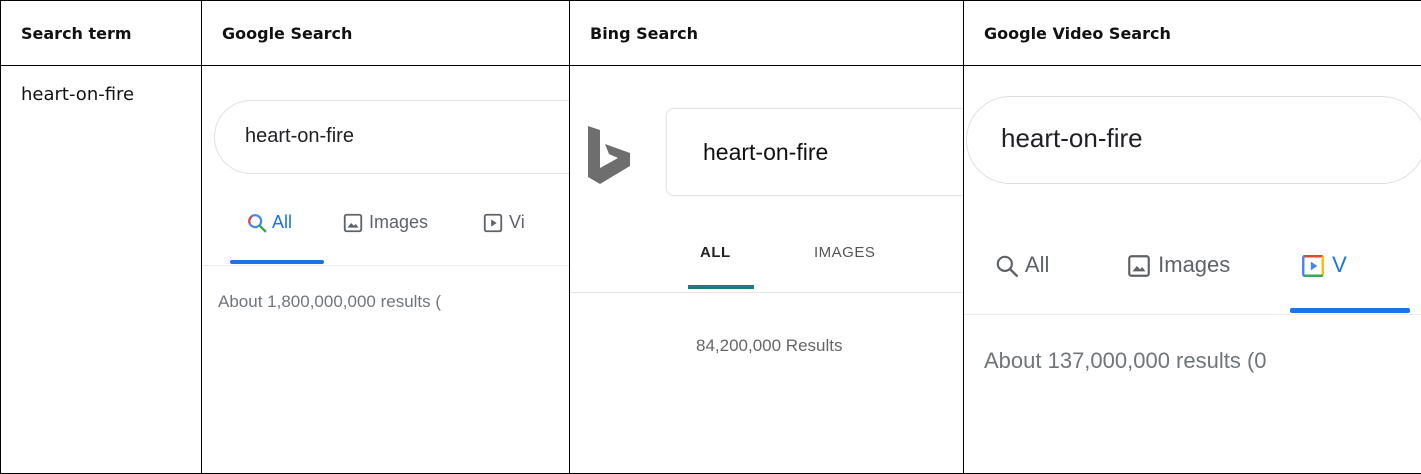  What do you see at coordinates (766, 292) in the screenshot?
I see `bing-tabs-divider` at bounding box center [766, 292].